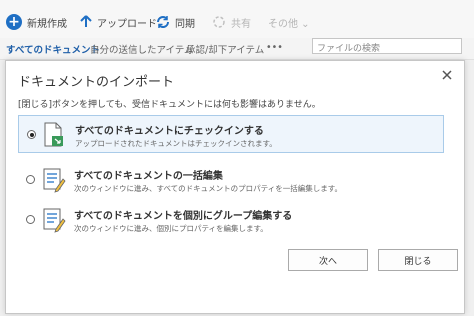 The width and height of the screenshot is (474, 316). Describe the element at coordinates (86, 22) in the screenshot. I see `upload-icon` at that location.